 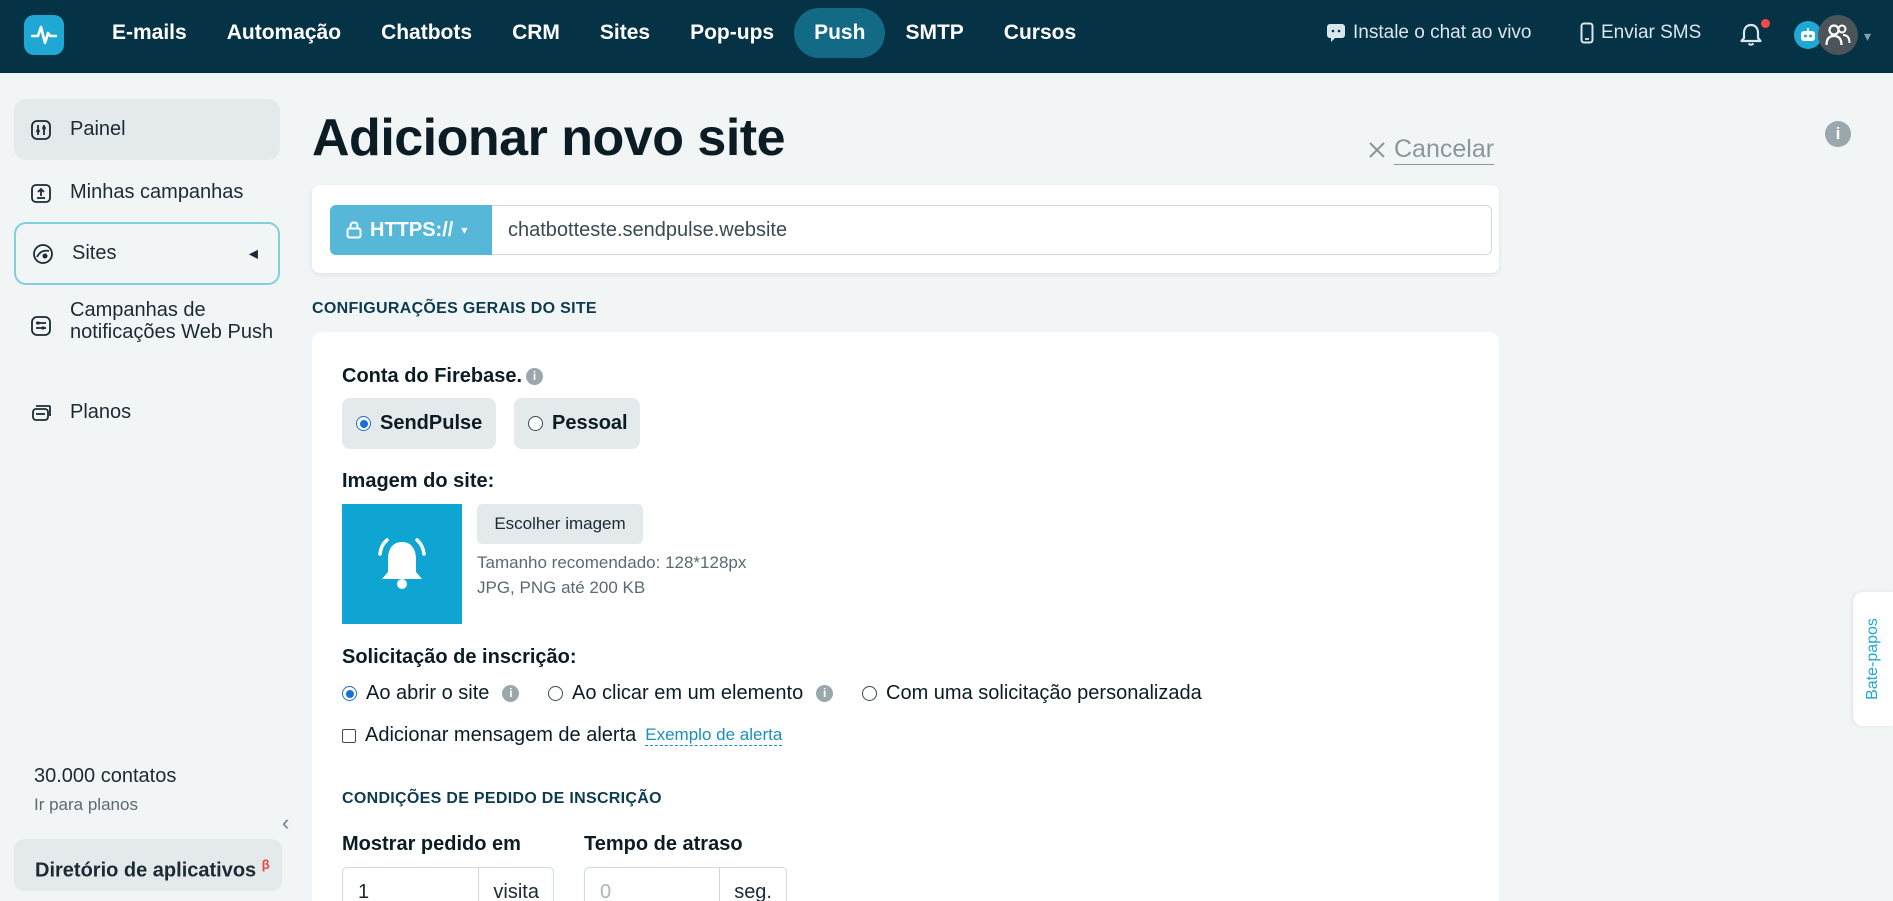 What do you see at coordinates (992, 230) in the screenshot?
I see `site-url-input: chatbotteste.sendpulse.website` at bounding box center [992, 230].